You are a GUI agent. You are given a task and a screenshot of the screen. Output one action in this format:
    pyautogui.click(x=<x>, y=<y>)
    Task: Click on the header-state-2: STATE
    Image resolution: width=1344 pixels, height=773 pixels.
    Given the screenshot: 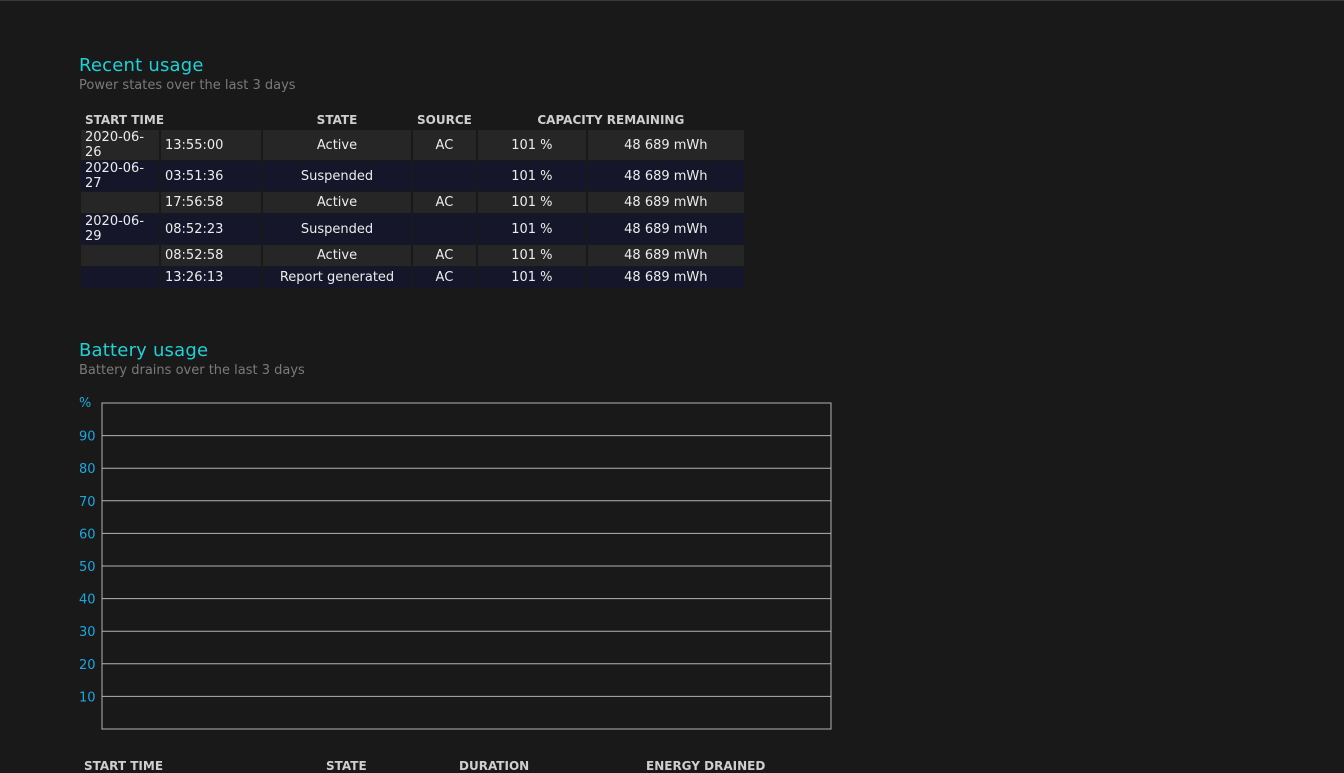 What is the action you would take?
    pyautogui.click(x=346, y=766)
    